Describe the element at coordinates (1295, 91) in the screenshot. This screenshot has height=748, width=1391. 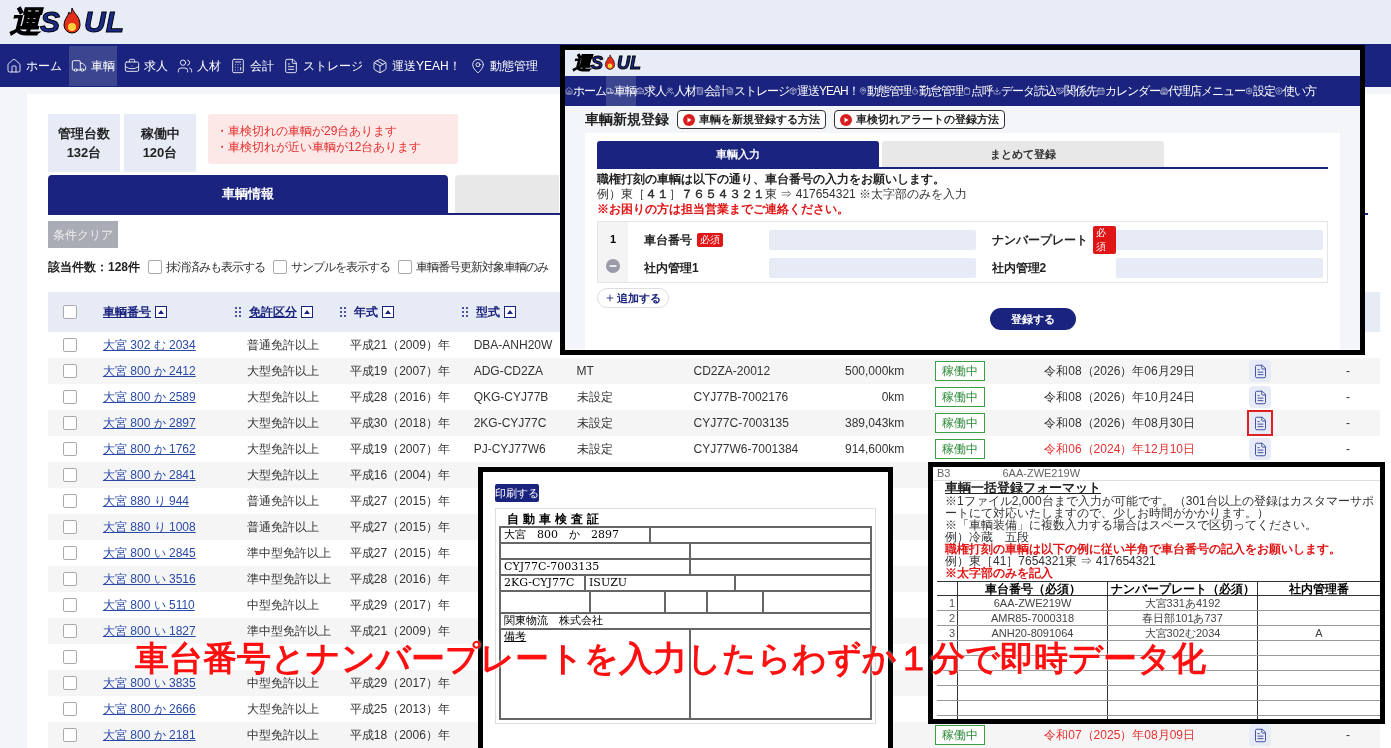
I see `nav-item: 使い方` at that location.